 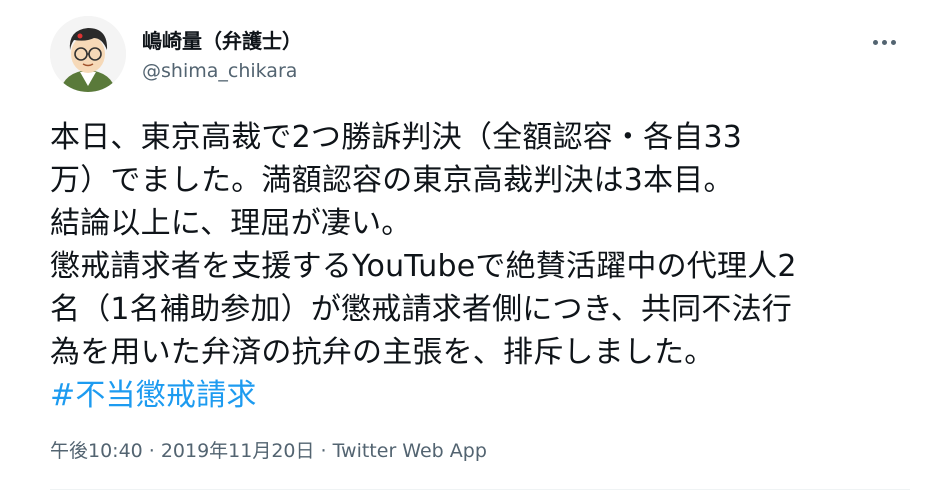 I want to click on hashtag-link: #不当懲戒請求, so click(x=153, y=395).